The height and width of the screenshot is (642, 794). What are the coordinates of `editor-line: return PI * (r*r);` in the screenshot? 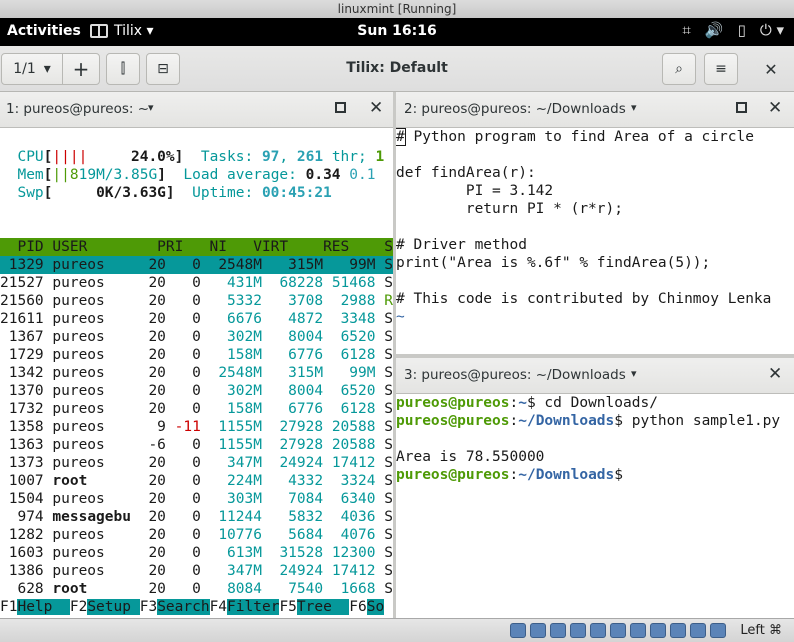 It's located at (509, 209).